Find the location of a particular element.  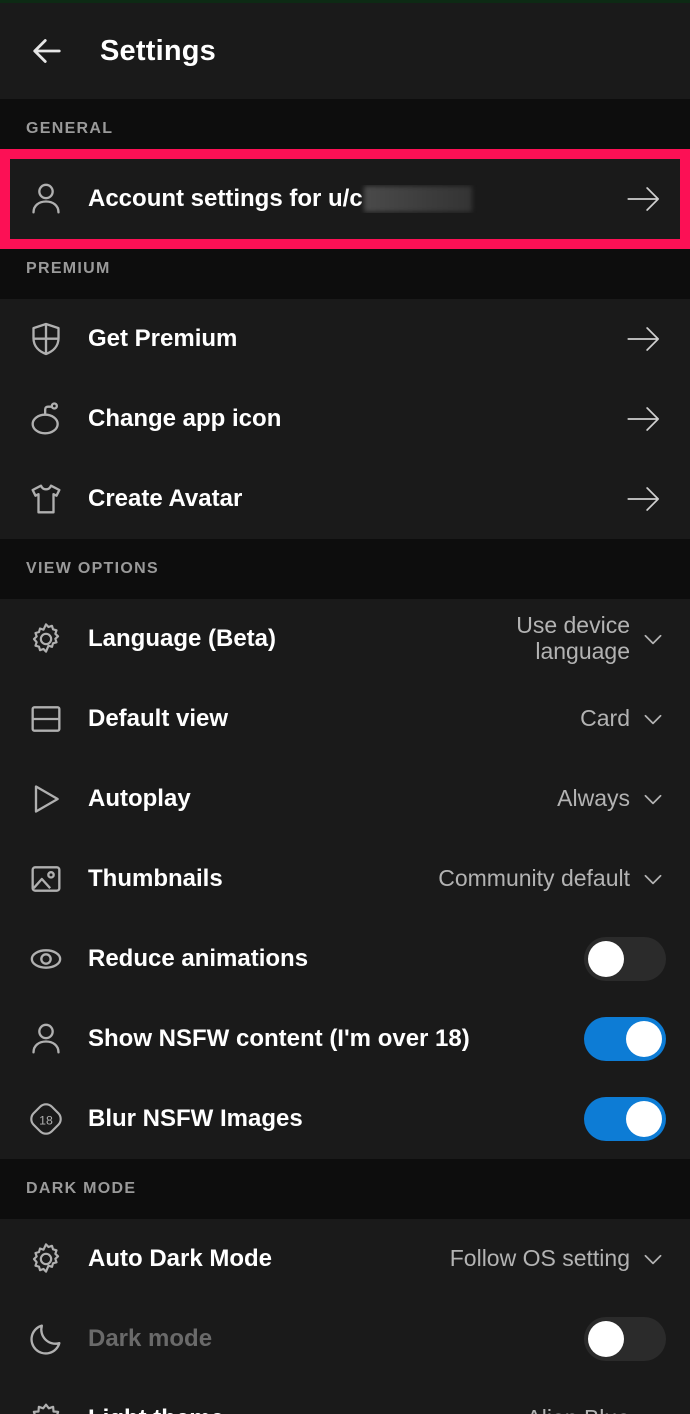

row-dark-mode: Dark mode is located at coordinates (345, 1339).